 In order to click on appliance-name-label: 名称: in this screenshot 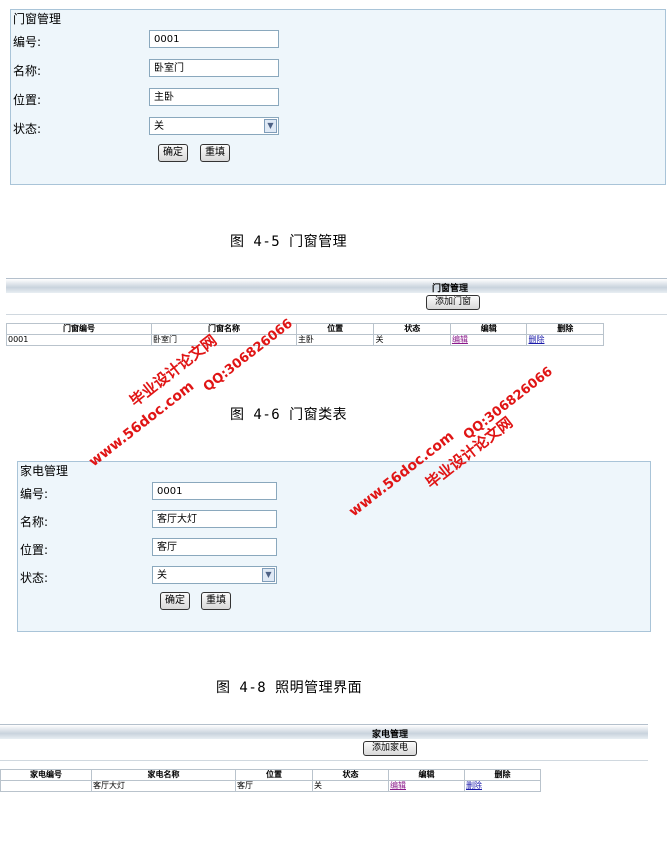, I will do `click(34, 522)`.